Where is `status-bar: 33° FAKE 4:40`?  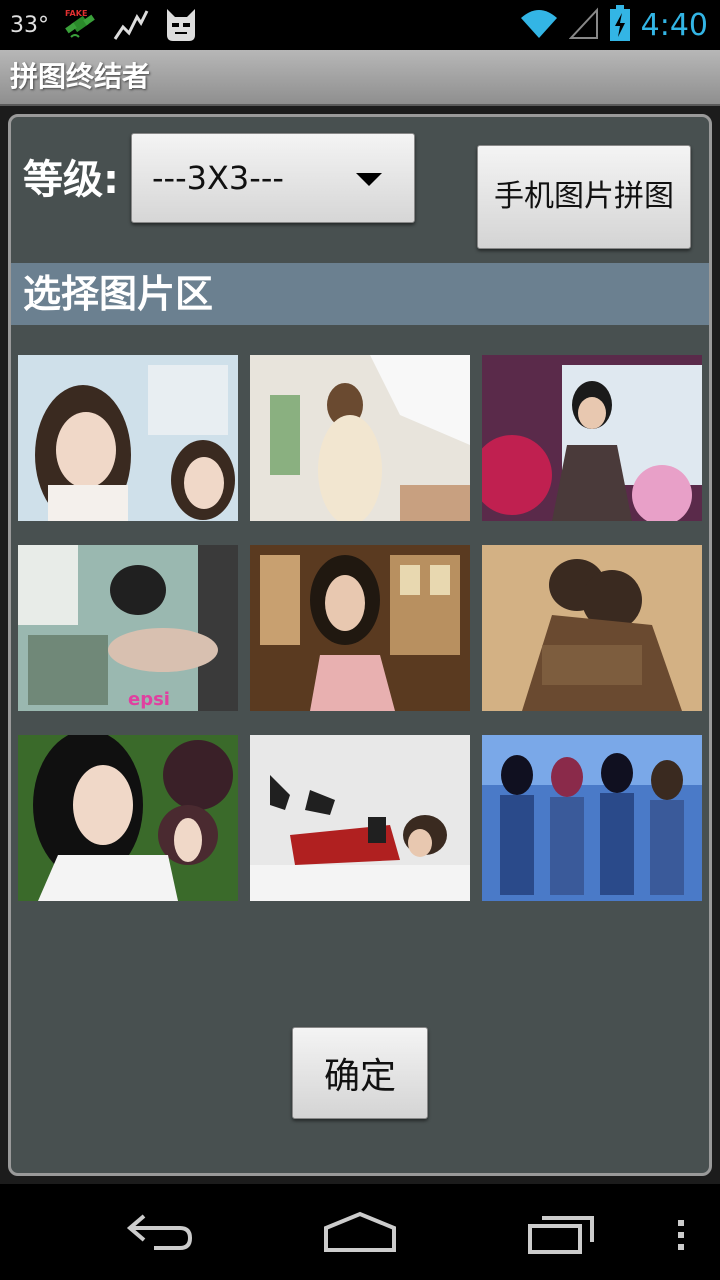 status-bar: 33° FAKE 4:40 is located at coordinates (360, 25).